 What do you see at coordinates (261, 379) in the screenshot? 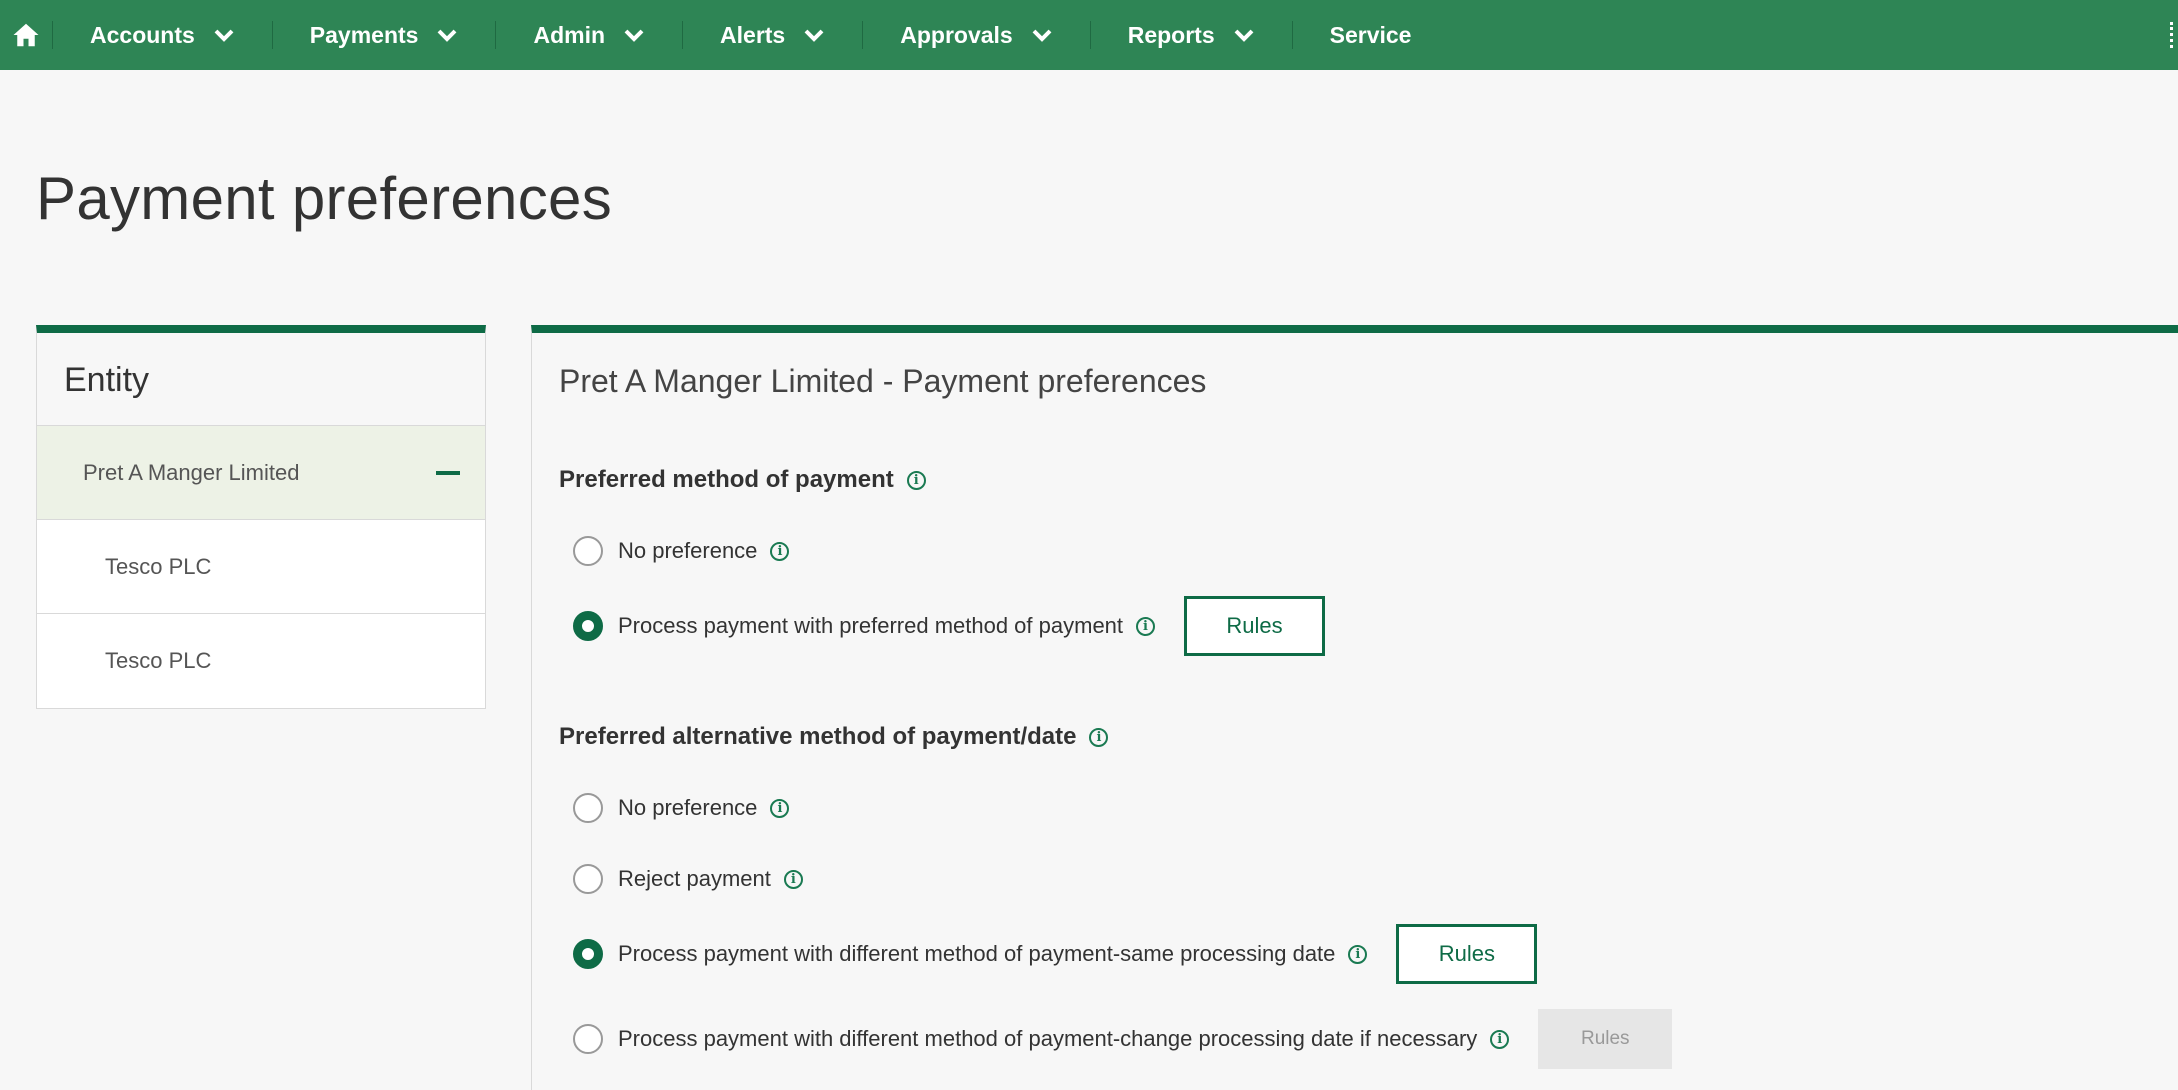
I see `entity-heading: Entity` at bounding box center [261, 379].